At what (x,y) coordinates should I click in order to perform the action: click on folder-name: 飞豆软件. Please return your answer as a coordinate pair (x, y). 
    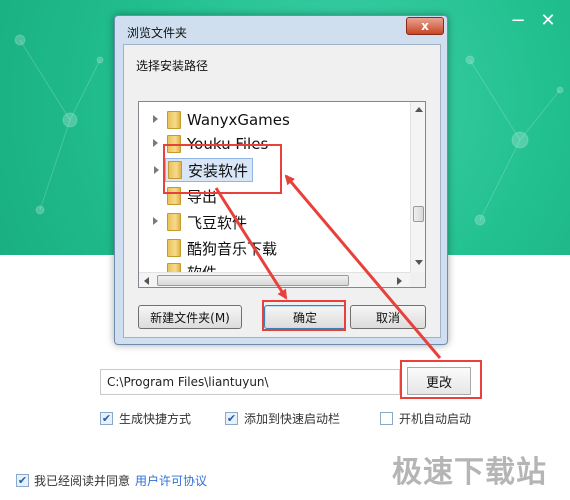
    Looking at the image, I should click on (217, 222).